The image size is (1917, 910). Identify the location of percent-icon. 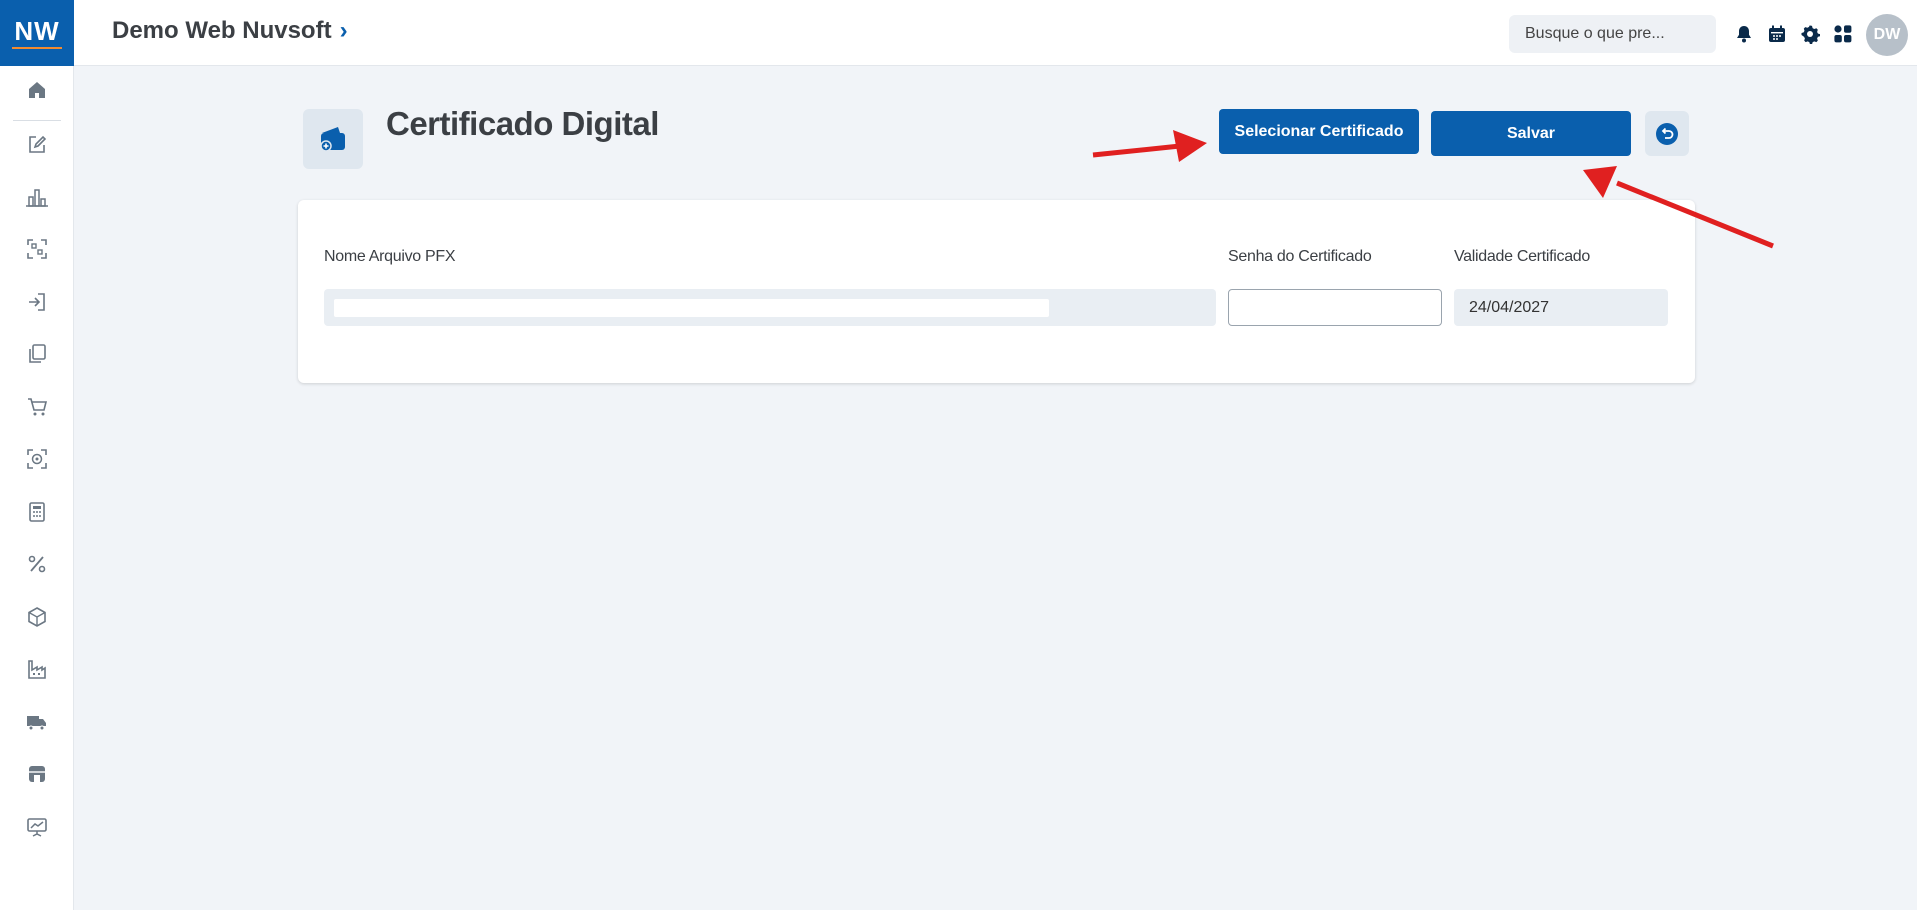
(37, 564).